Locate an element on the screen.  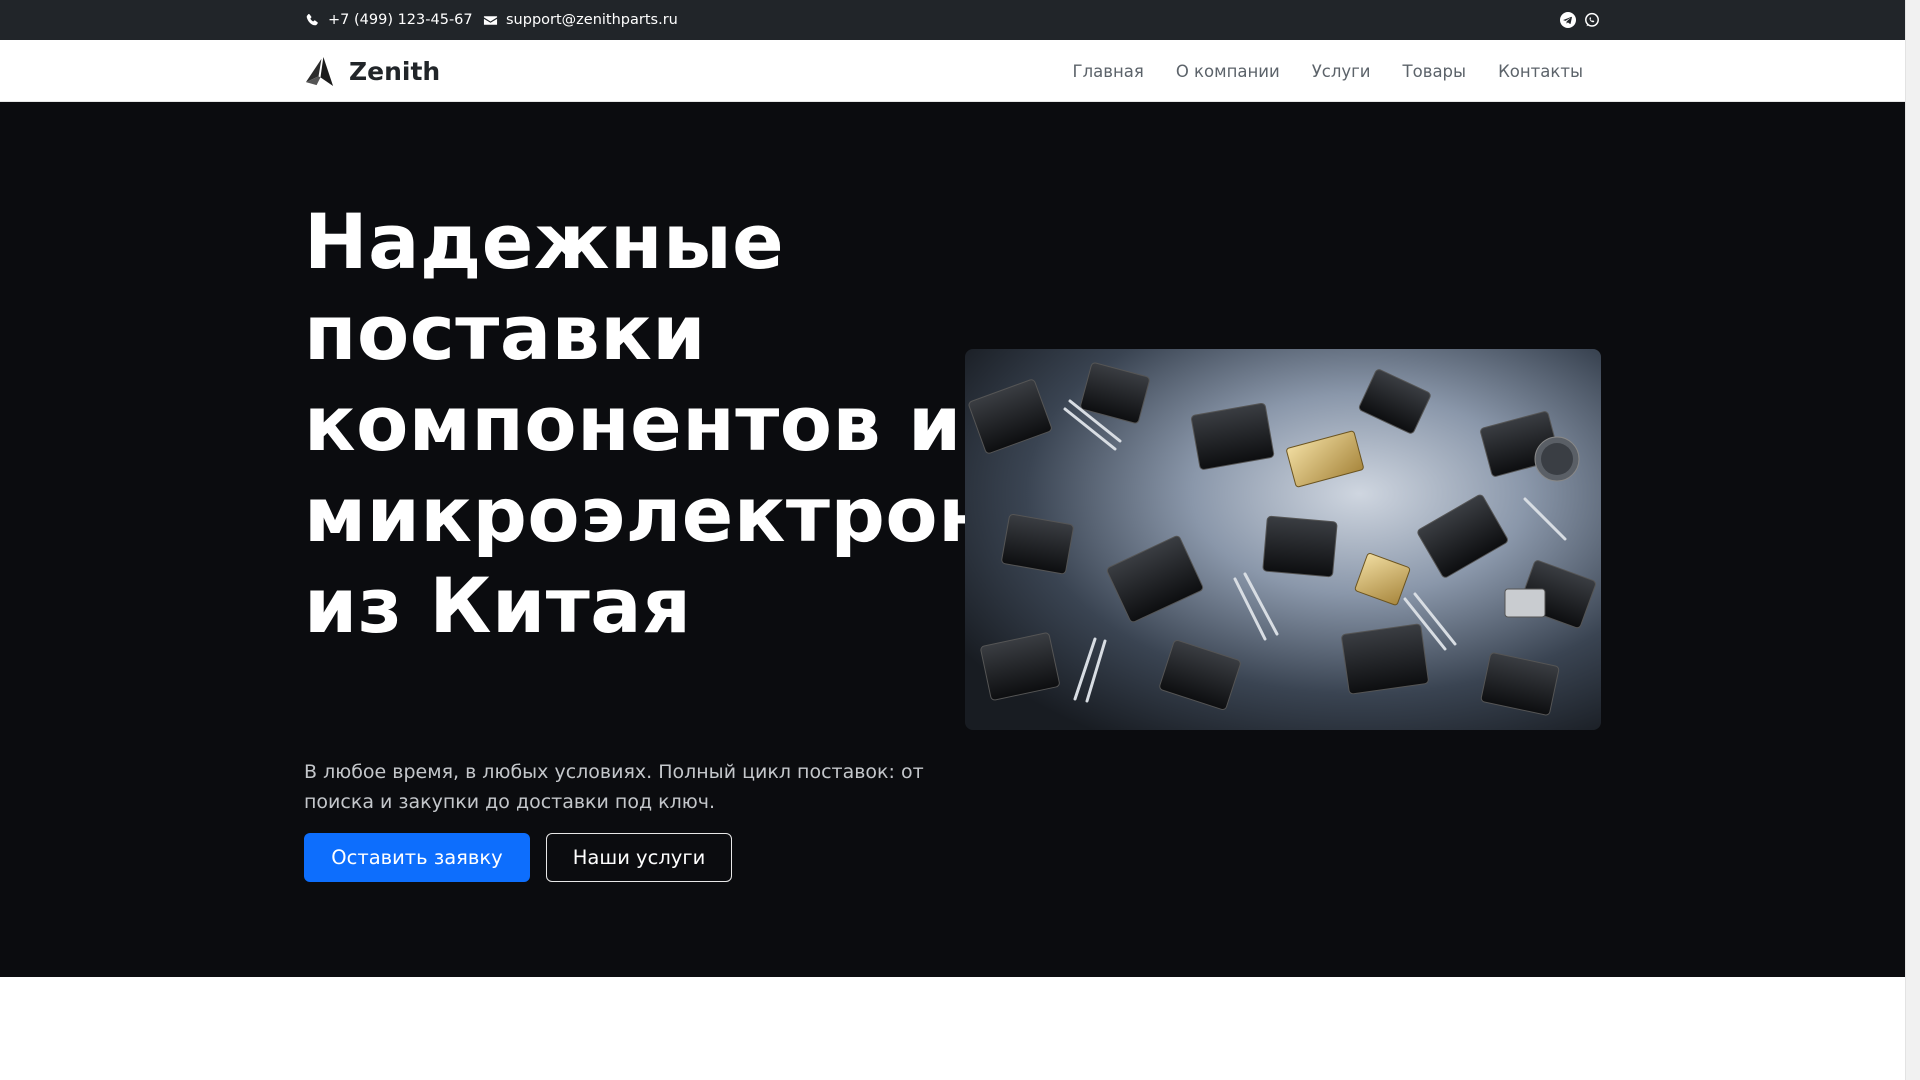
nav-item-home: Главная is located at coordinates (1108, 71).